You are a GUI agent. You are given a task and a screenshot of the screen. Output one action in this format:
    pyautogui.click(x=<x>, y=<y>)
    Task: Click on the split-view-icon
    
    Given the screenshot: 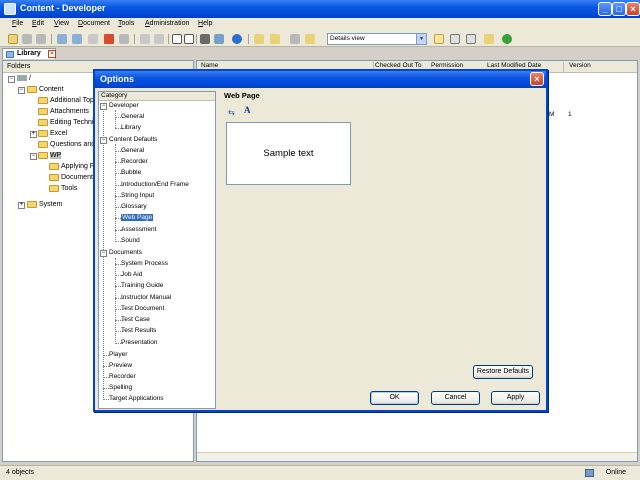 What is the action you would take?
    pyautogui.click(x=455, y=39)
    